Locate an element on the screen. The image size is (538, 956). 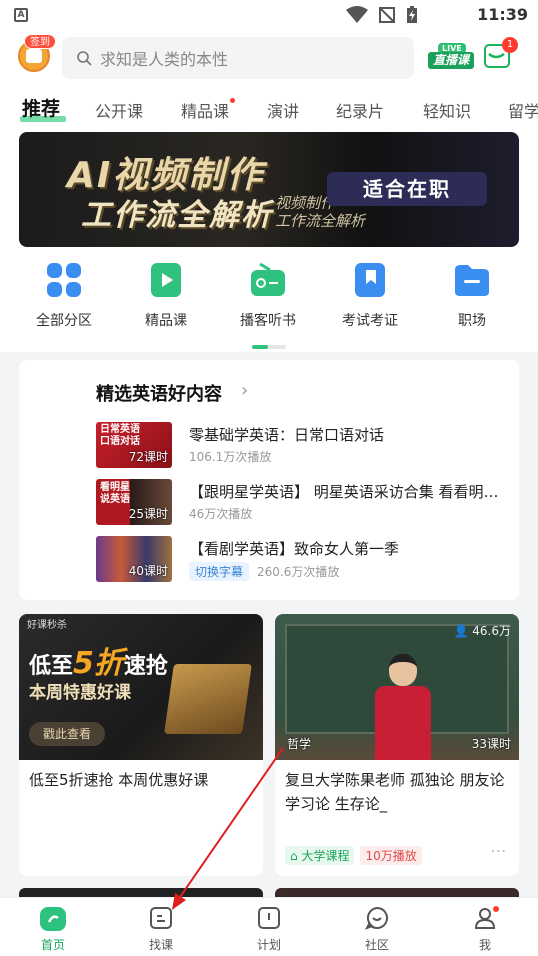
nav-find-course: 找课 is located at coordinates (161, 929).